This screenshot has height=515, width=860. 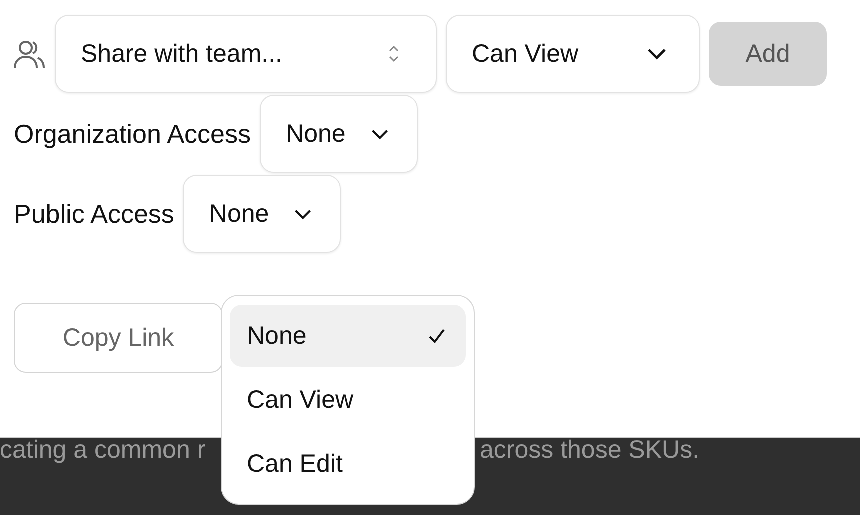 What do you see at coordinates (348, 336) in the screenshot?
I see `menu-option: None` at bounding box center [348, 336].